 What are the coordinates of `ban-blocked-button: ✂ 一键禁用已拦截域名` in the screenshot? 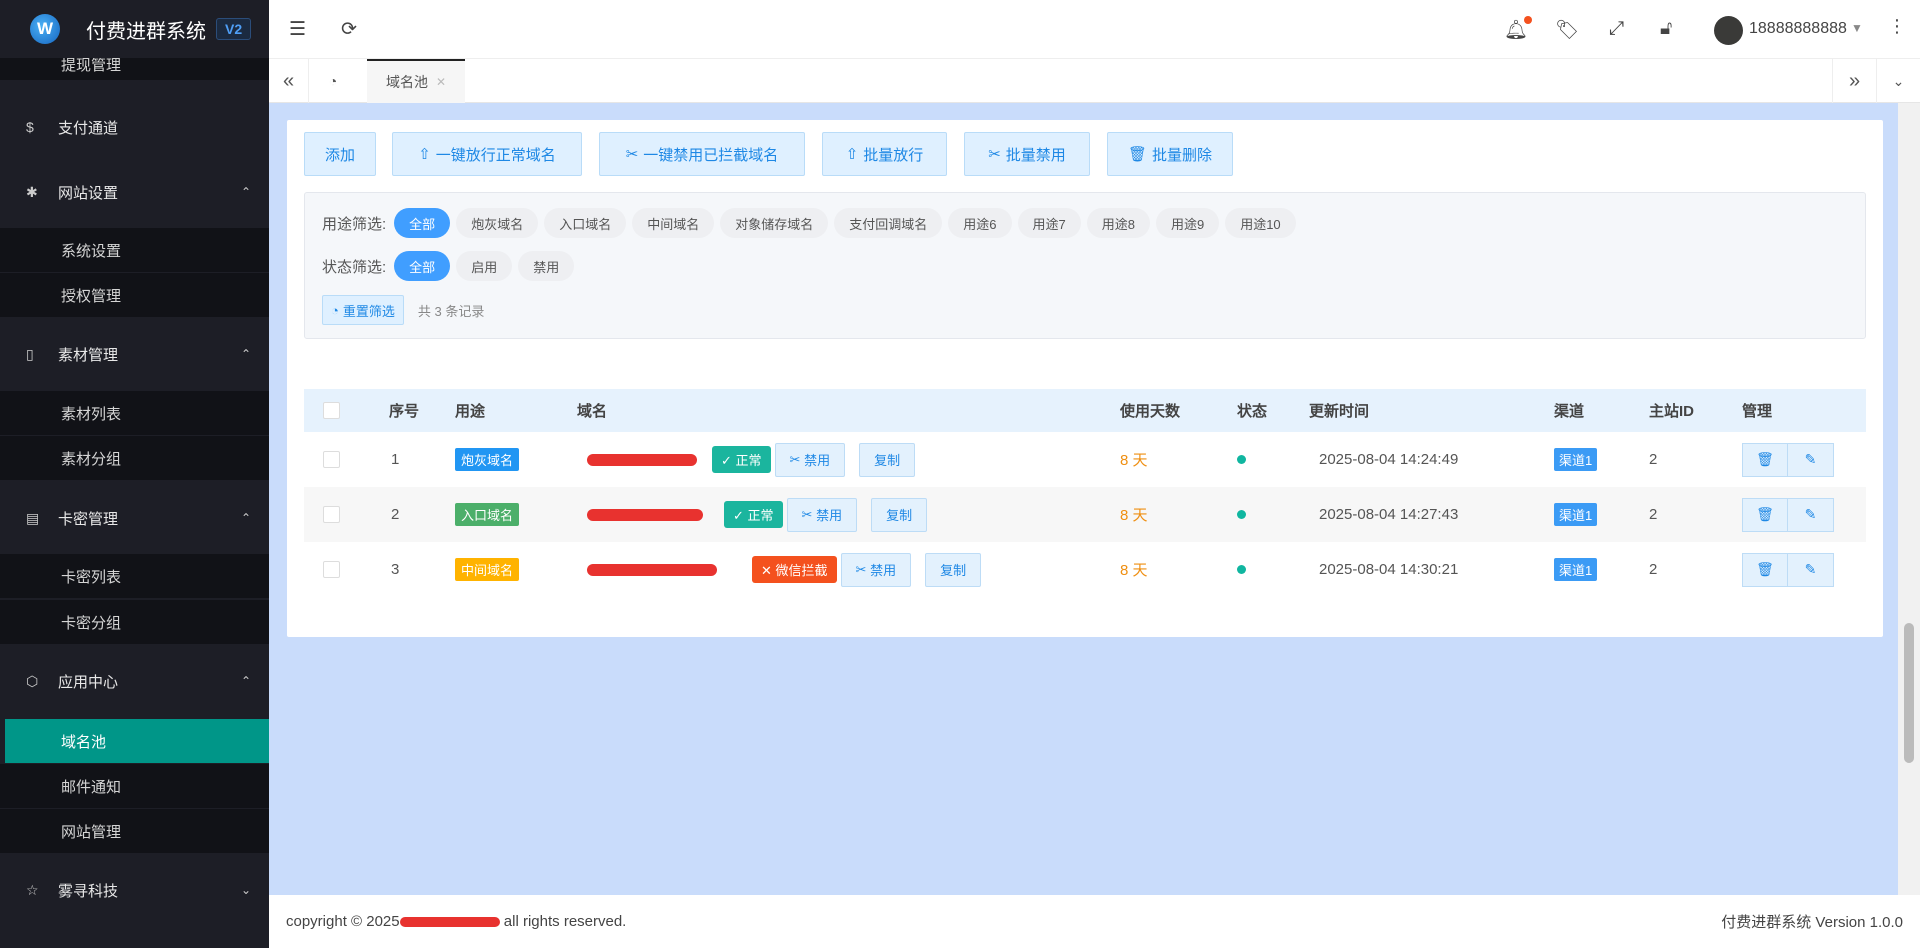 It's located at (702, 154).